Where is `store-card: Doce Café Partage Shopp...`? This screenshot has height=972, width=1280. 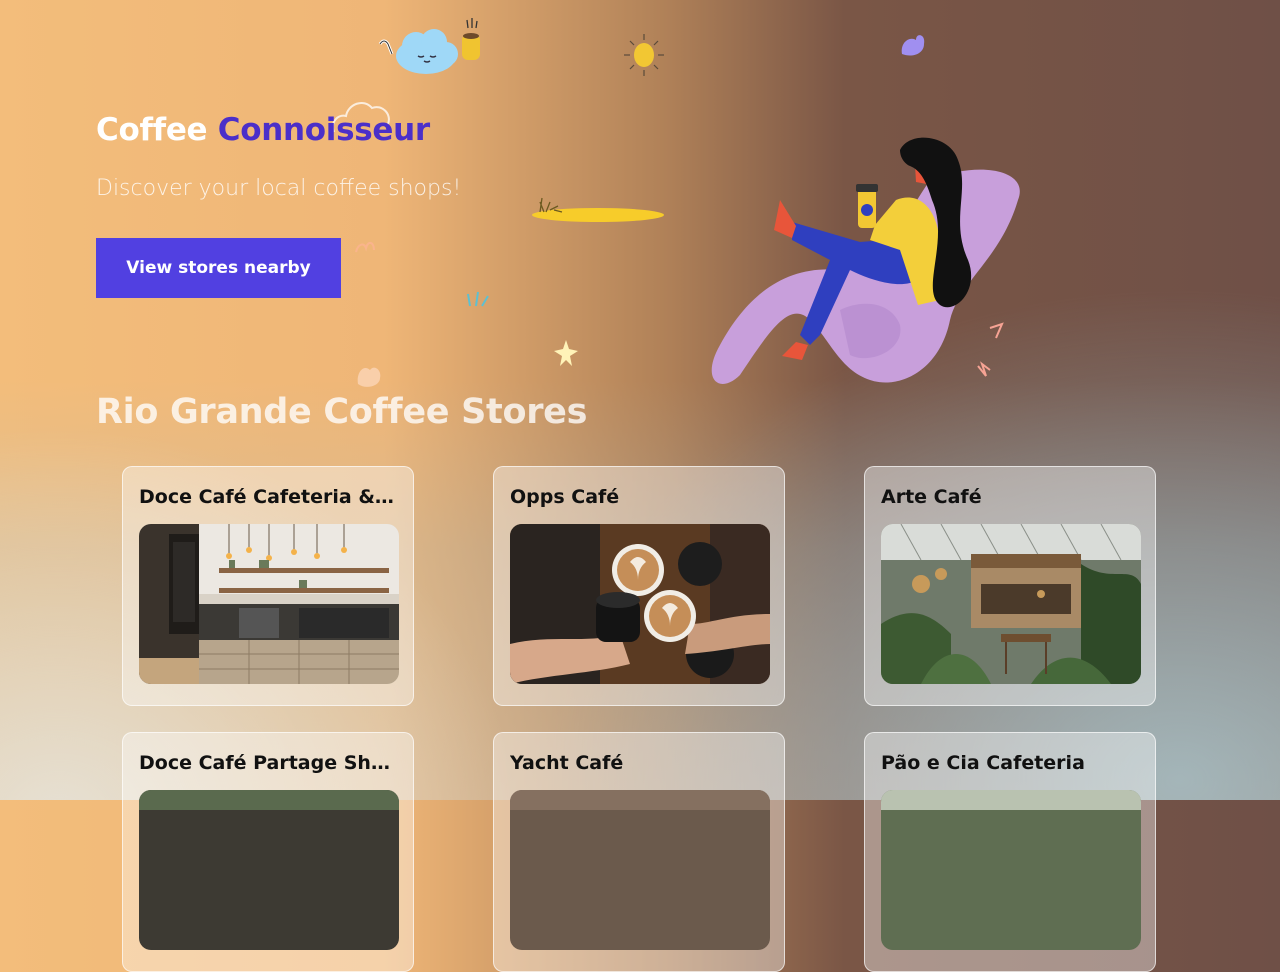
store-card: Doce Café Partage Shopp... is located at coordinates (268, 852).